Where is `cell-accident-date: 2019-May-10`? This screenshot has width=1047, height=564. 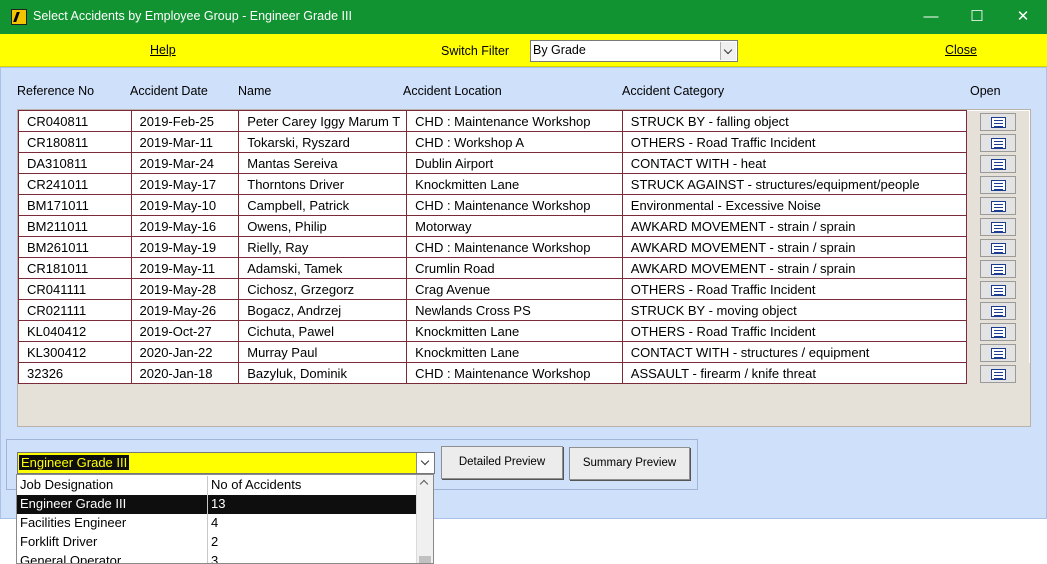 cell-accident-date: 2019-May-10 is located at coordinates (185, 205).